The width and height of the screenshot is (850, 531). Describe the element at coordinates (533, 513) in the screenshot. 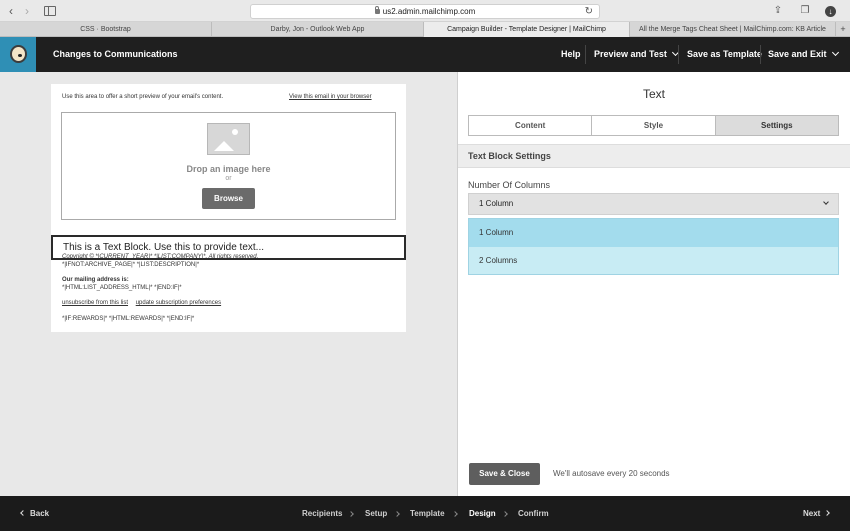

I see `step-confirm: Confirm` at that location.